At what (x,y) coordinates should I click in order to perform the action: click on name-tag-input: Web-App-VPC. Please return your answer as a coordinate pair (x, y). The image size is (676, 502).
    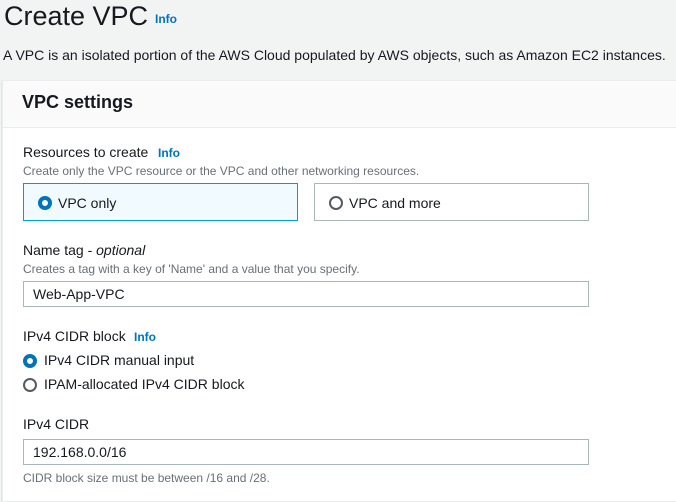
    Looking at the image, I should click on (306, 294).